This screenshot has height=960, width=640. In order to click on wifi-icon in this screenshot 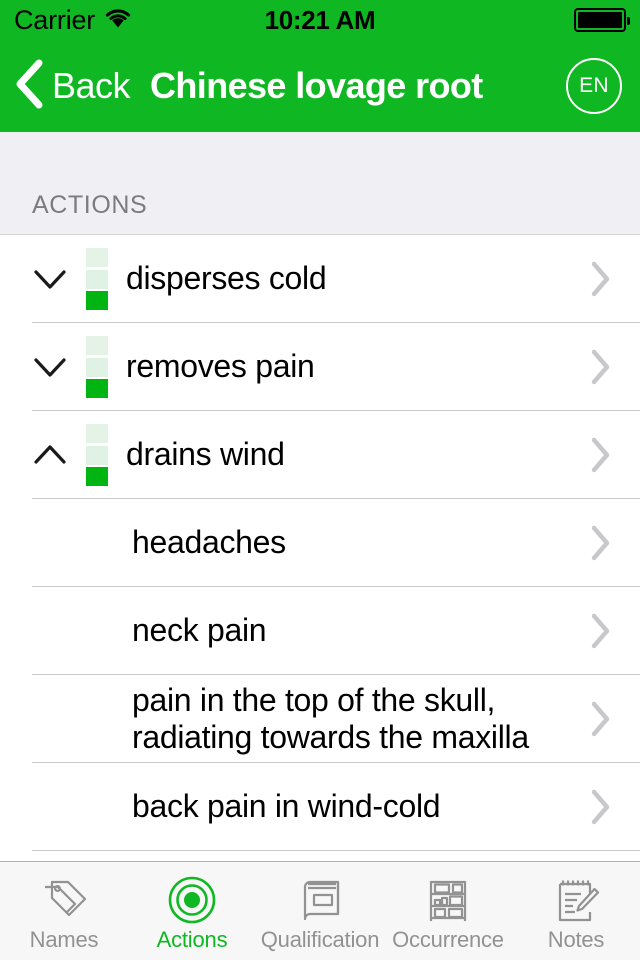, I will do `click(118, 20)`.